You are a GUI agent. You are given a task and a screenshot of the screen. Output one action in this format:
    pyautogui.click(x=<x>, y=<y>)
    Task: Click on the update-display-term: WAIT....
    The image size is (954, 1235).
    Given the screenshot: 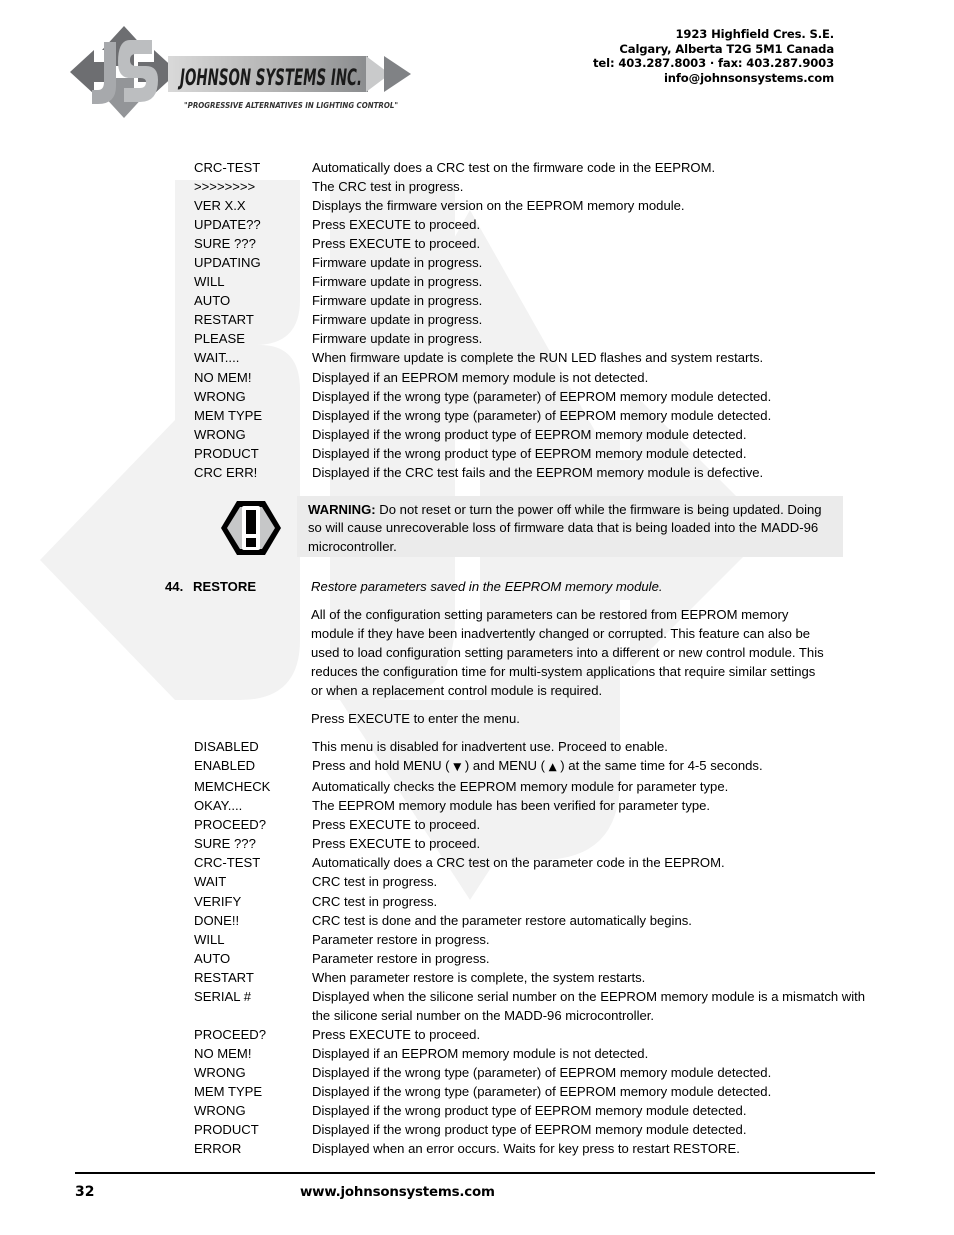 What is the action you would take?
    pyautogui.click(x=217, y=358)
    